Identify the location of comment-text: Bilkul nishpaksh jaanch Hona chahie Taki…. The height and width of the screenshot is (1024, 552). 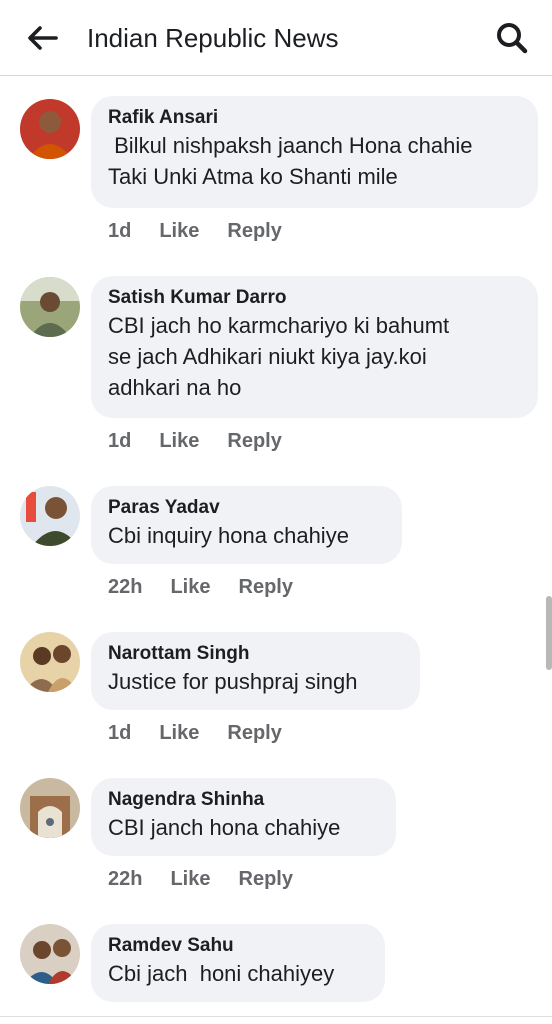
(290, 161).